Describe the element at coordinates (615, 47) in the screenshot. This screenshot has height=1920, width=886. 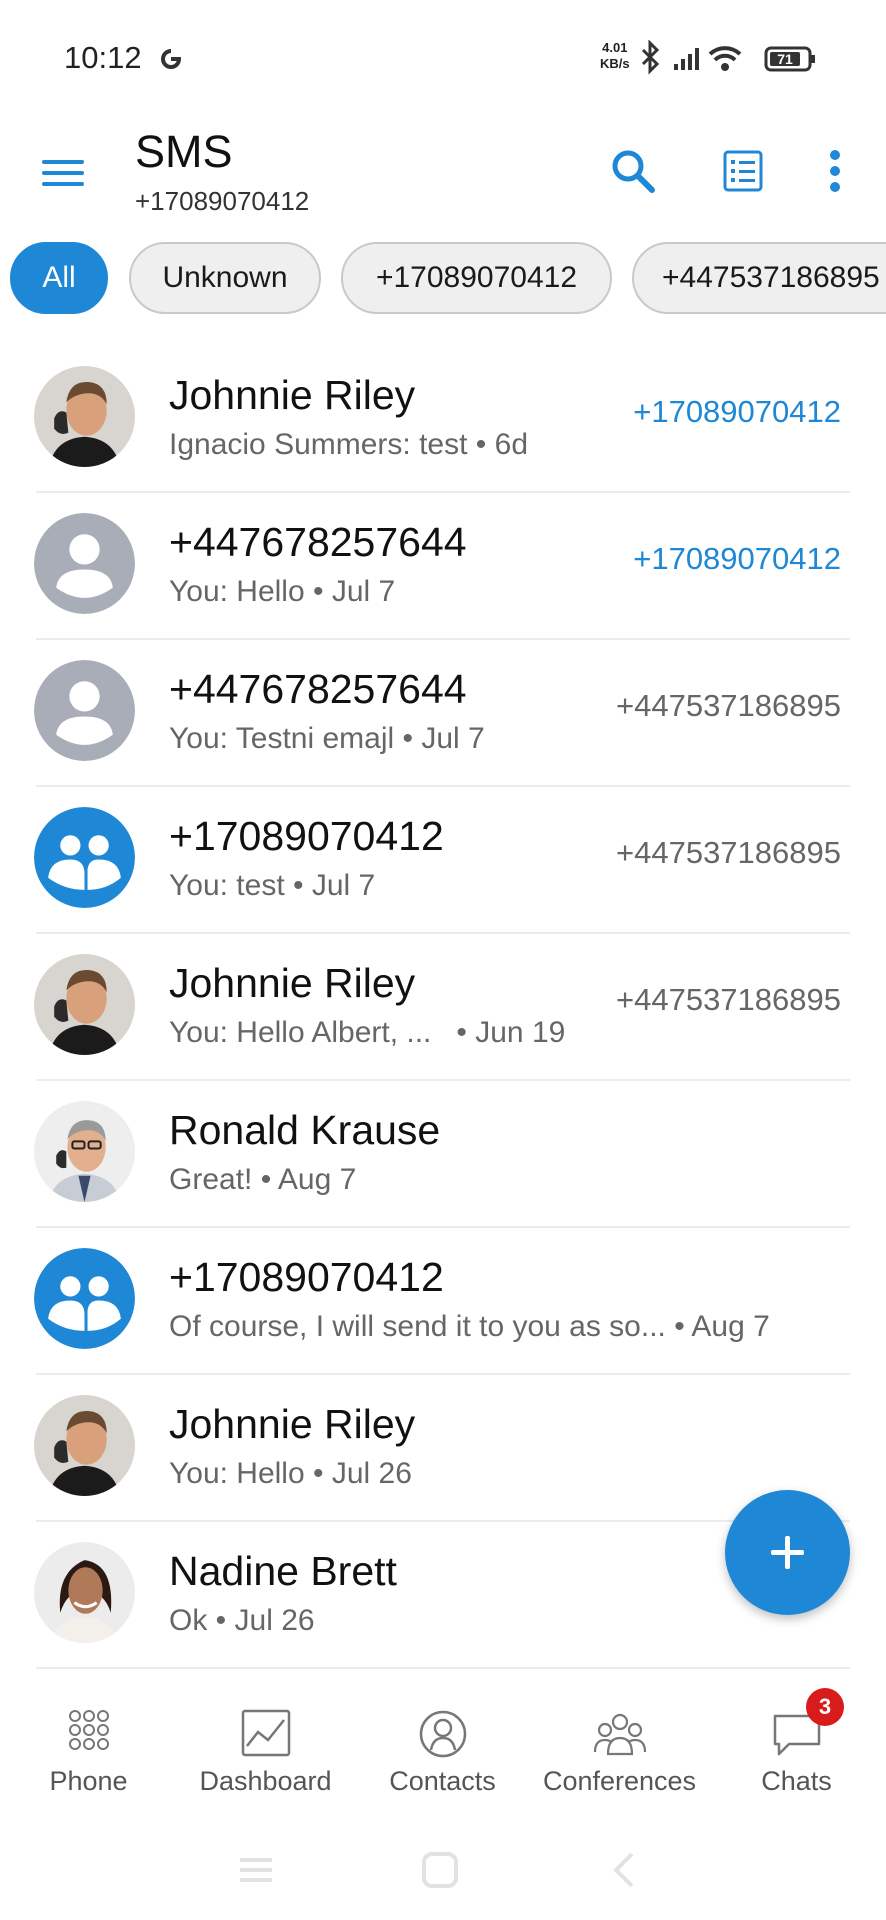
I see `net-speed-value: 4.01` at that location.